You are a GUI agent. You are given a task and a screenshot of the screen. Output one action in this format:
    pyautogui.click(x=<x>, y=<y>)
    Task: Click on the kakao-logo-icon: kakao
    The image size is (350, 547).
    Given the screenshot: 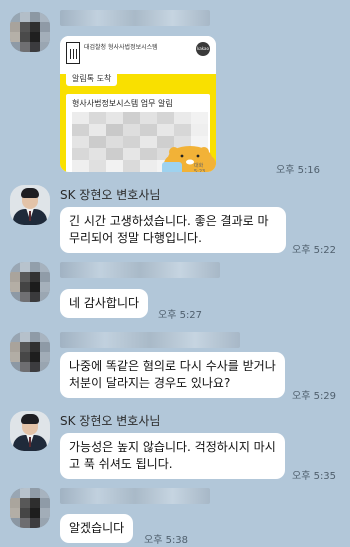 What is the action you would take?
    pyautogui.click(x=203, y=49)
    